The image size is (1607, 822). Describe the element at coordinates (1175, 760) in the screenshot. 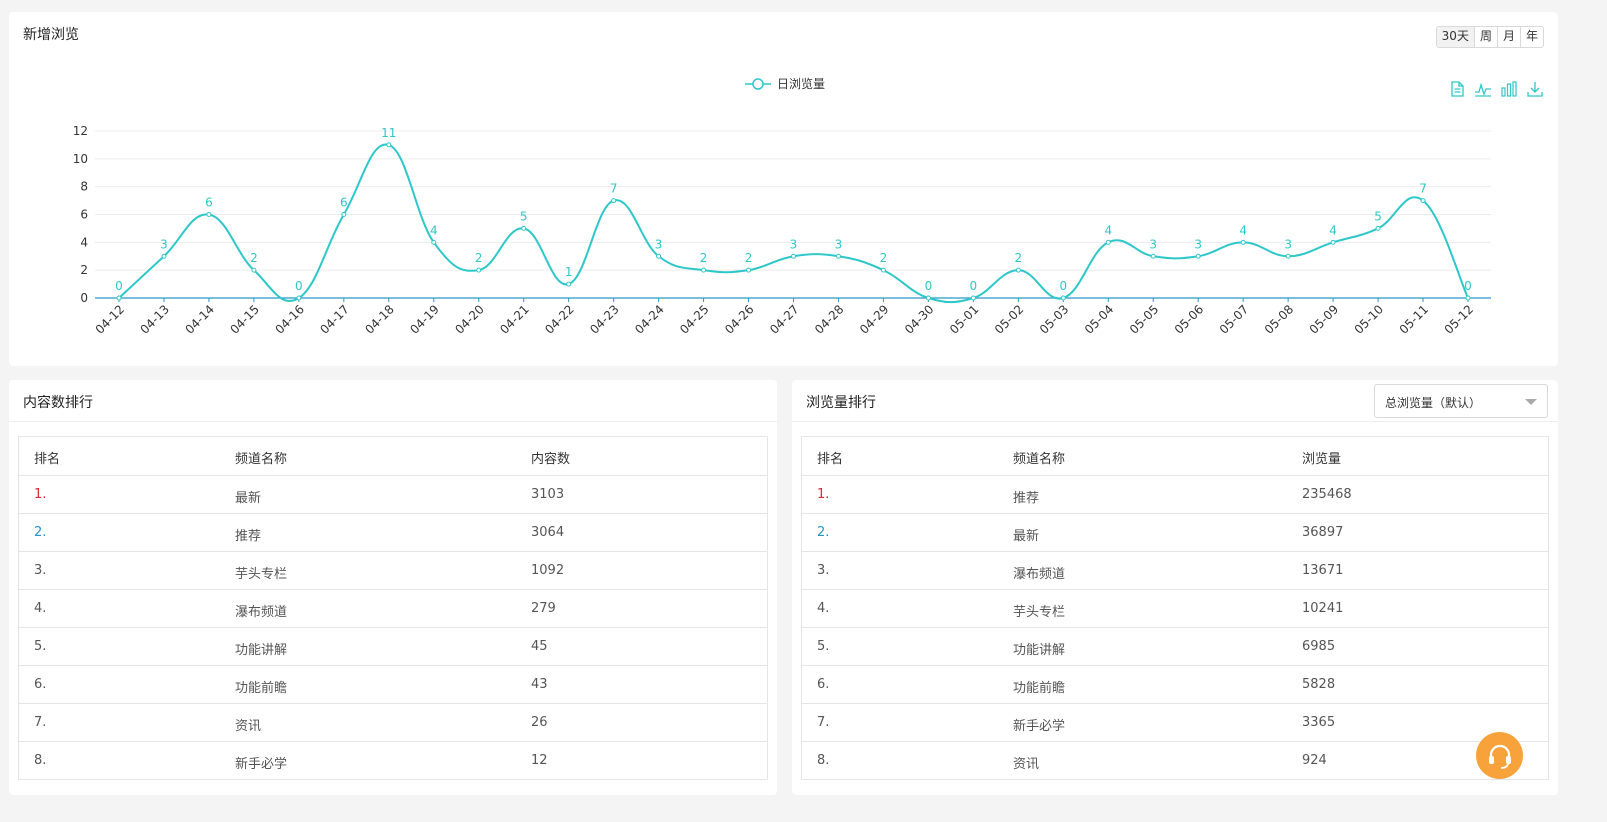

I see `table-row: 8. 资讯 924` at that location.